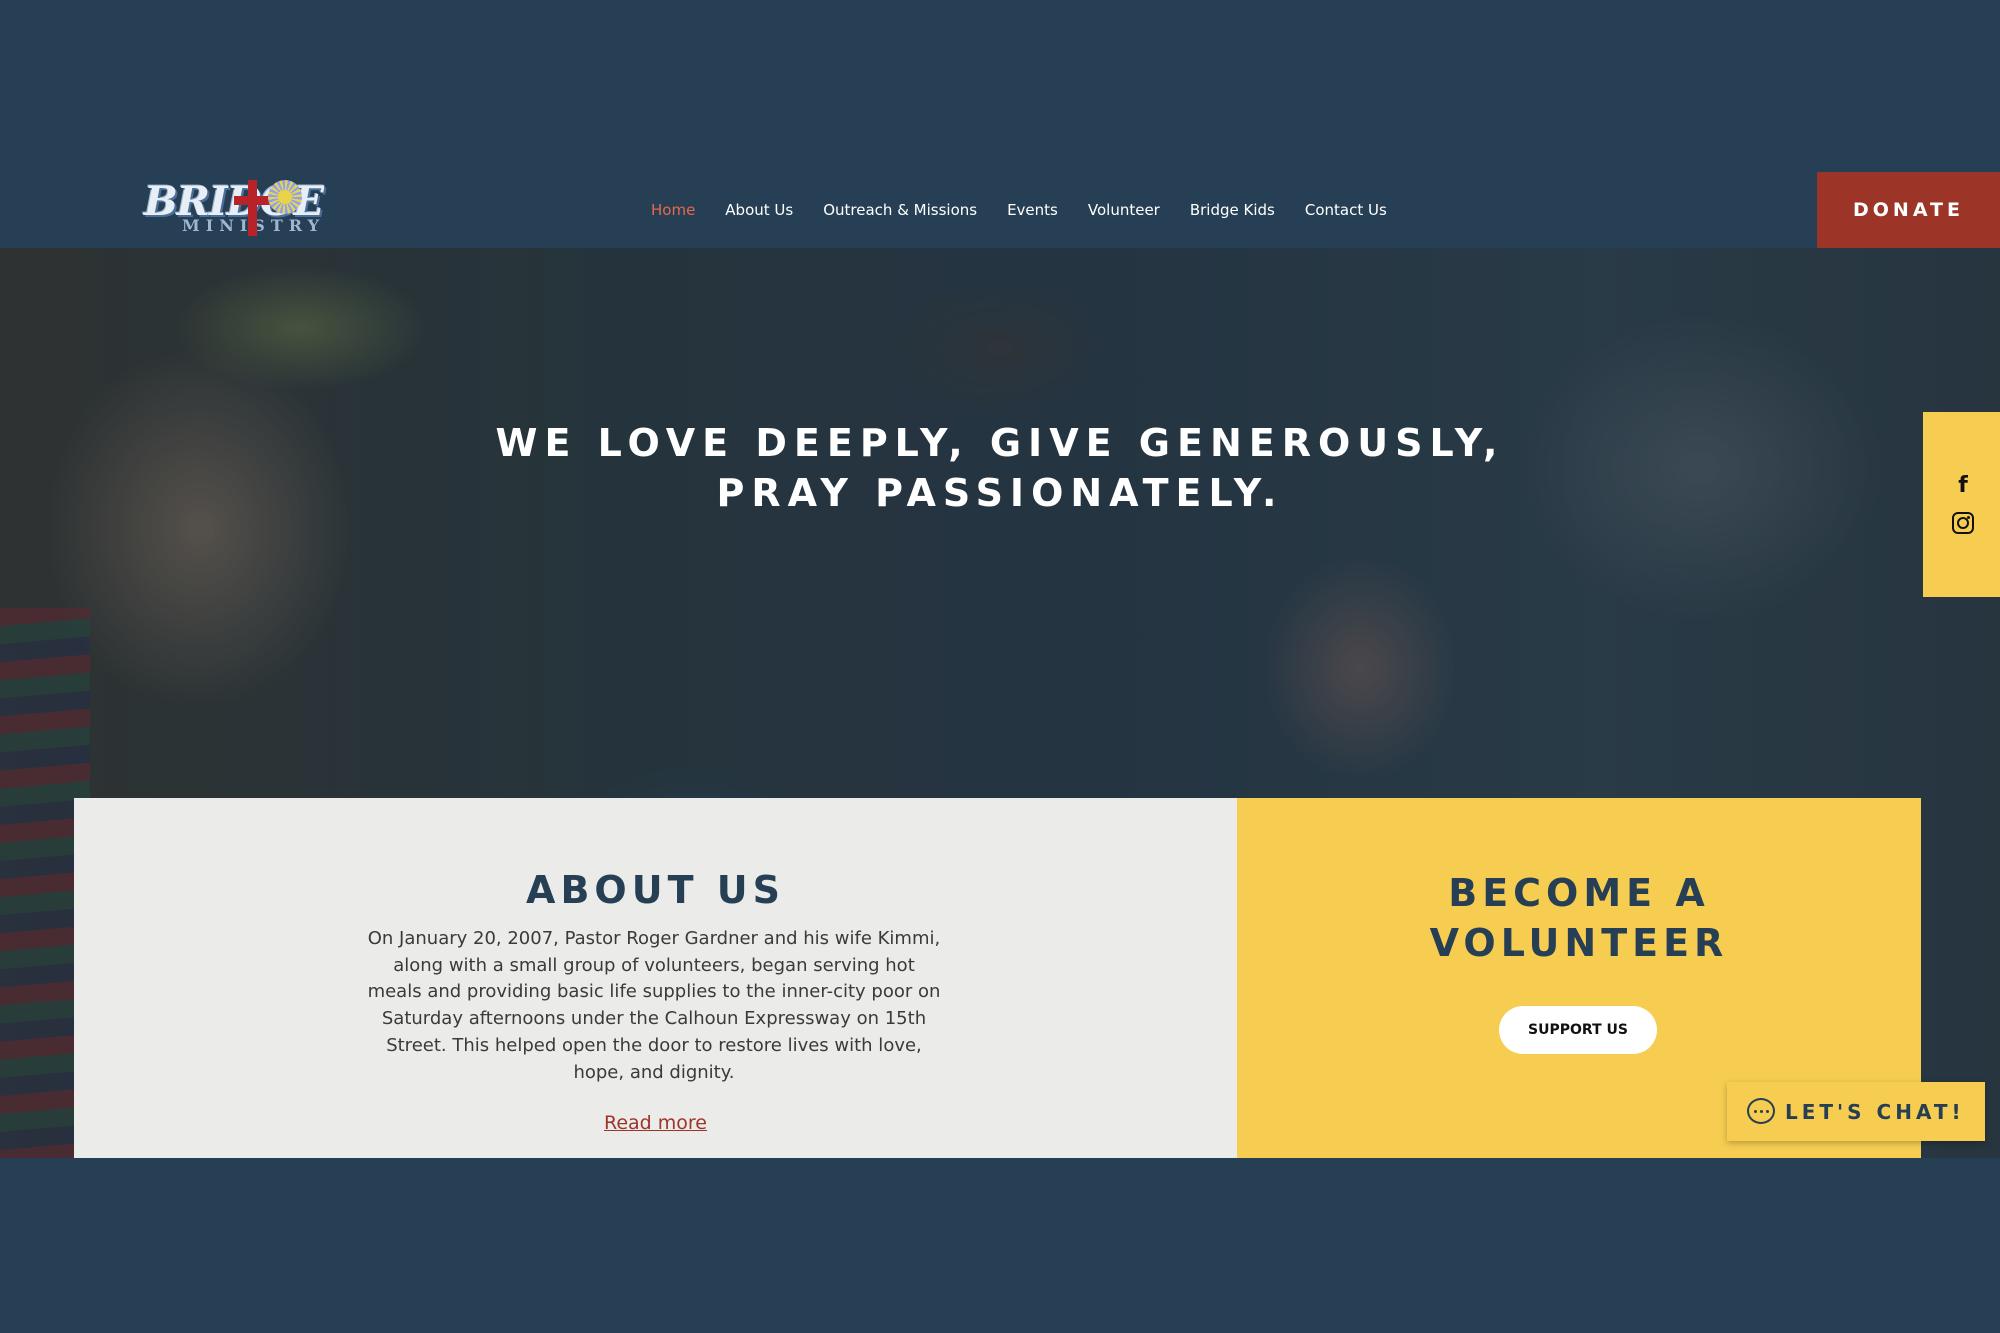 The image size is (2000, 1333). I want to click on chat-widget-button: LET'S CHAT!, so click(1856, 1111).